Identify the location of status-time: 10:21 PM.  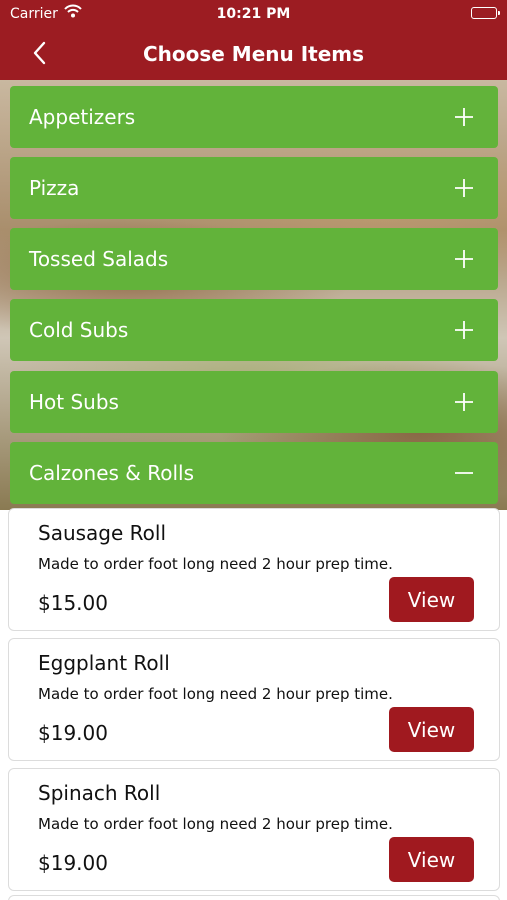
(253, 14).